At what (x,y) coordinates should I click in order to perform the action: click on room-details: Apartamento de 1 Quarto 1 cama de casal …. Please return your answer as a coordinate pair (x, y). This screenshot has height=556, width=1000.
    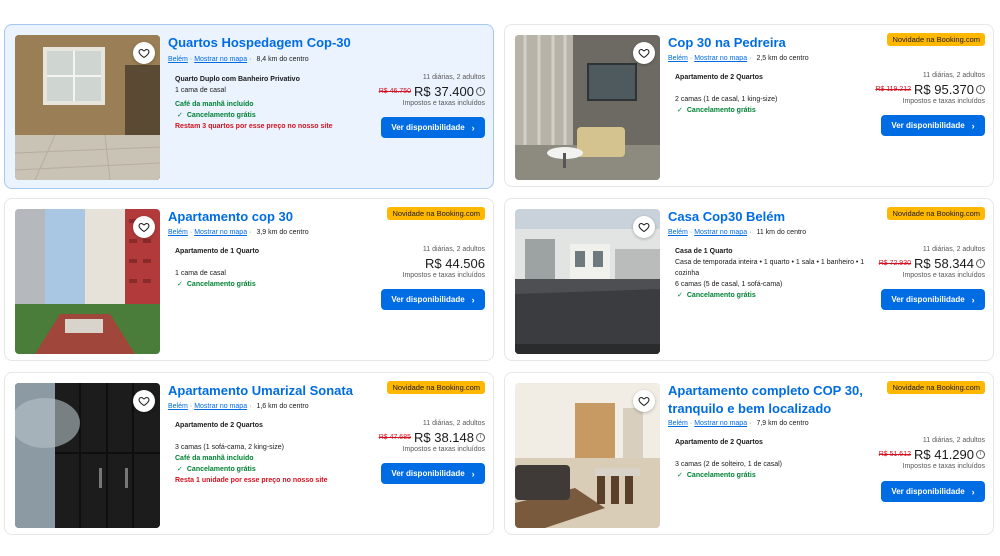
    Looking at the image, I should click on (277, 268).